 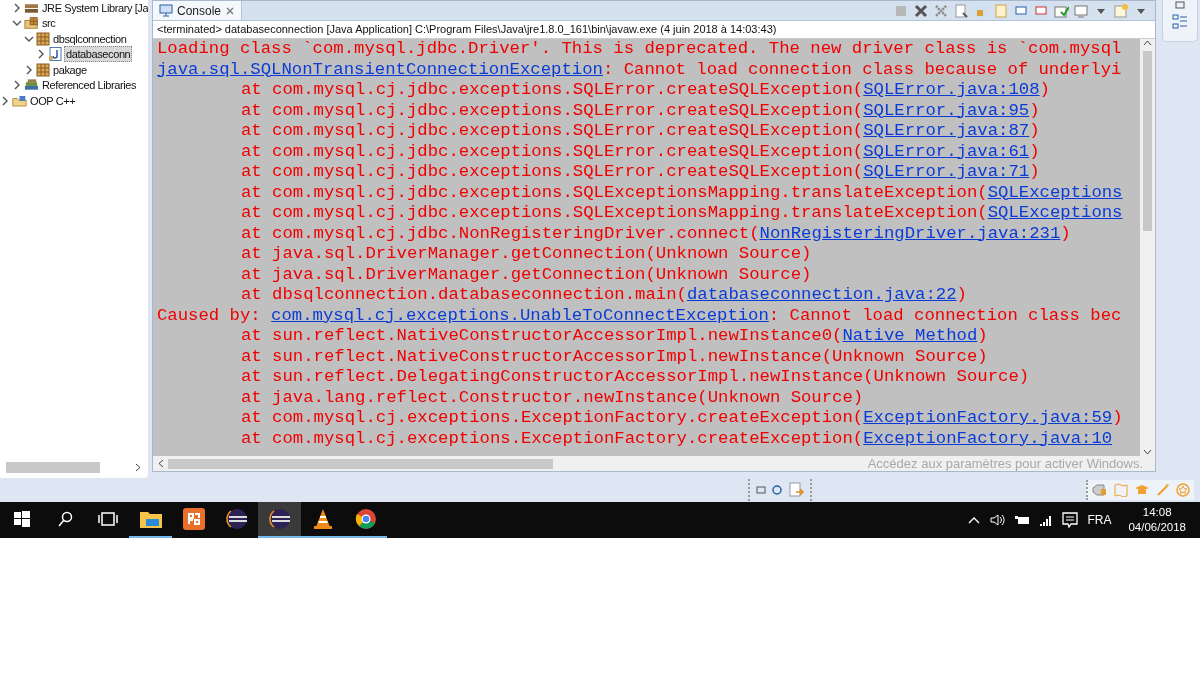 I want to click on search-icon, so click(x=64, y=519).